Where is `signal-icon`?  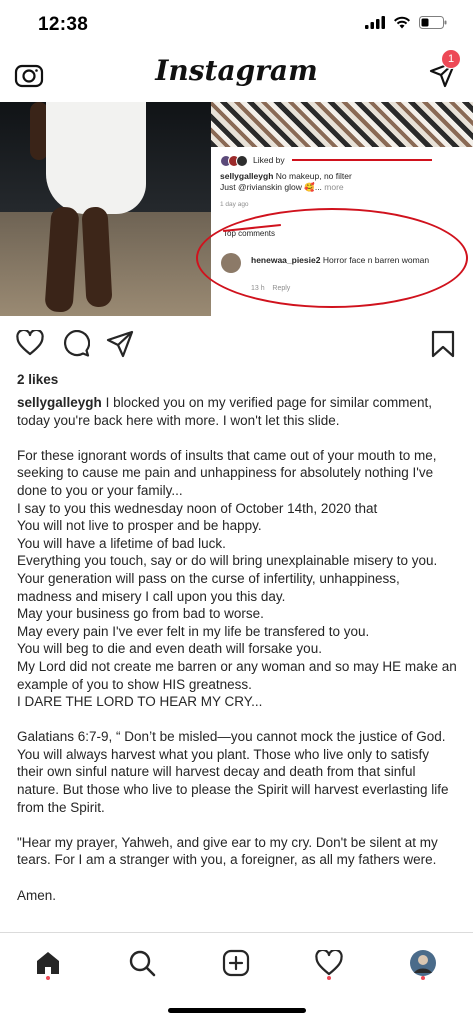
signal-icon is located at coordinates (375, 22).